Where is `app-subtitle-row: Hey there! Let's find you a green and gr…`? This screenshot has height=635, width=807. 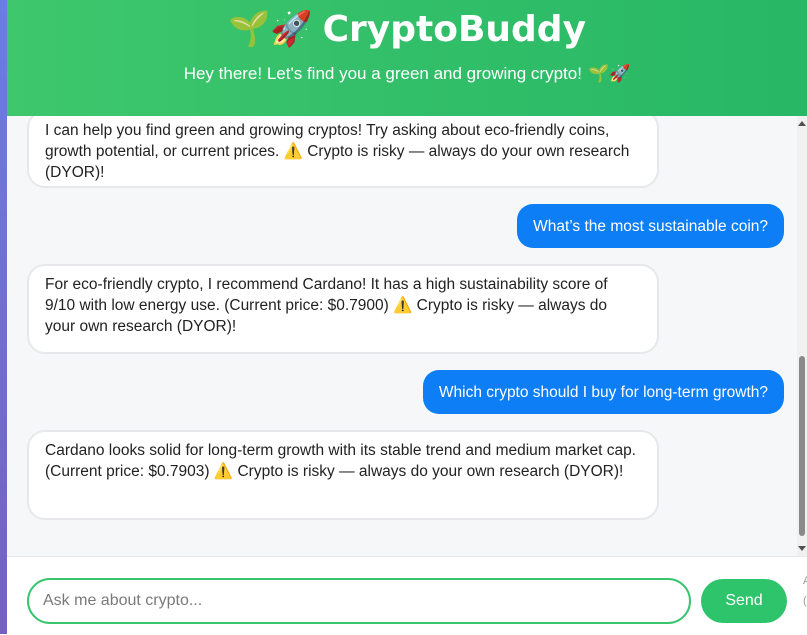 app-subtitle-row: Hey there! Let's find you a green and gr… is located at coordinates (407, 74).